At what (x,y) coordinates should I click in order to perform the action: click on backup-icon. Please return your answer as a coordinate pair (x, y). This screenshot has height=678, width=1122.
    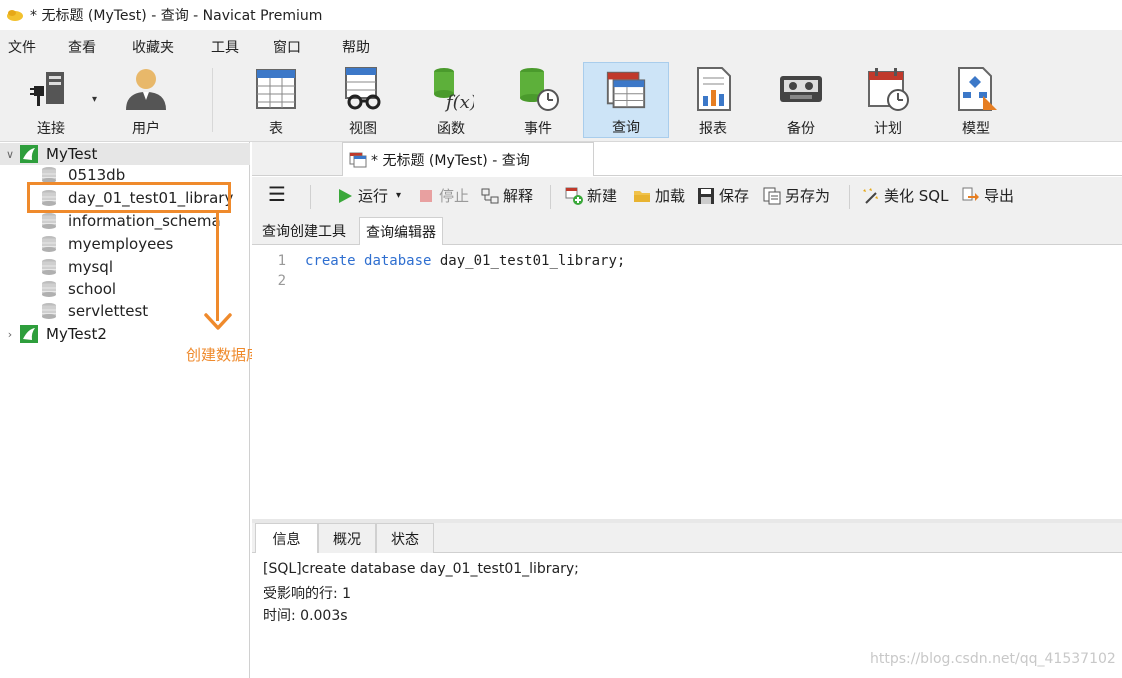
    Looking at the image, I should click on (801, 89).